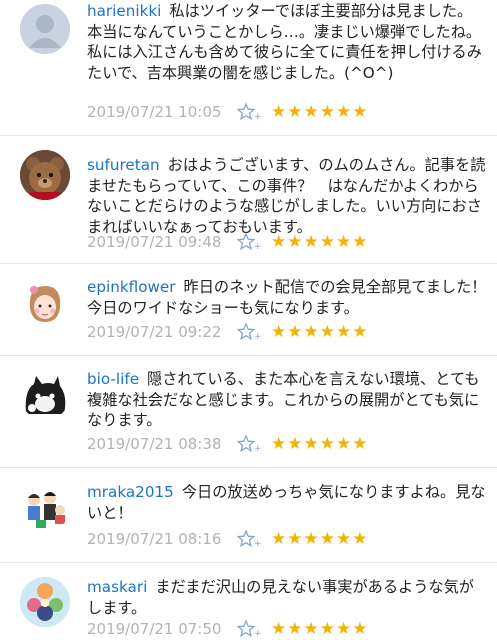  Describe the element at coordinates (287, 590) in the screenshot. I see `comment-body: maskari まだまだ沢山の見えない事実があるような気がします。` at that location.